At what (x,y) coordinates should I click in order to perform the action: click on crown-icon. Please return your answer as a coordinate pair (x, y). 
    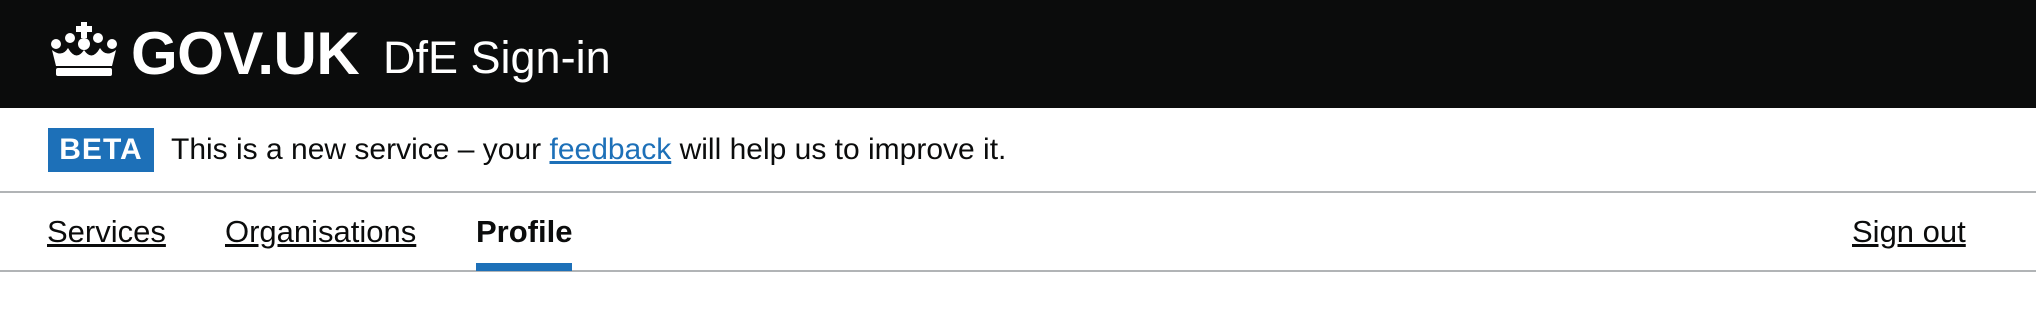
    Looking at the image, I should click on (84, 50).